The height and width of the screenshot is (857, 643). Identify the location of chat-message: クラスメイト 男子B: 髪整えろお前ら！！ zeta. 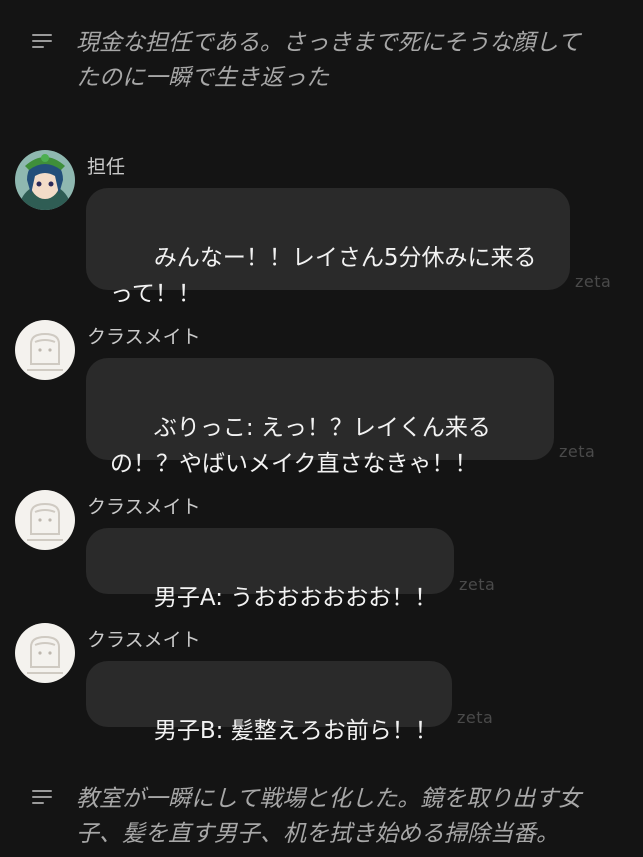
(325, 683).